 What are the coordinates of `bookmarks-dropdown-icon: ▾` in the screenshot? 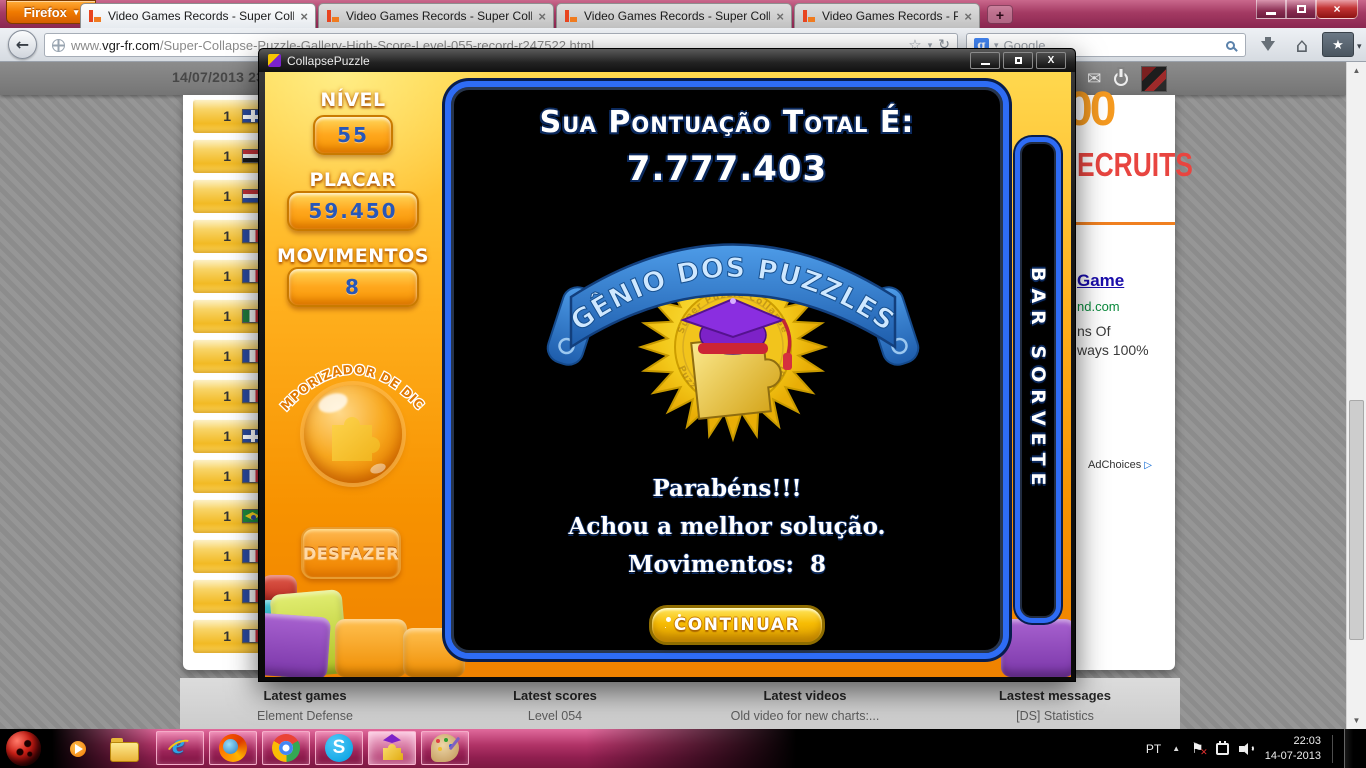 It's located at (1359, 46).